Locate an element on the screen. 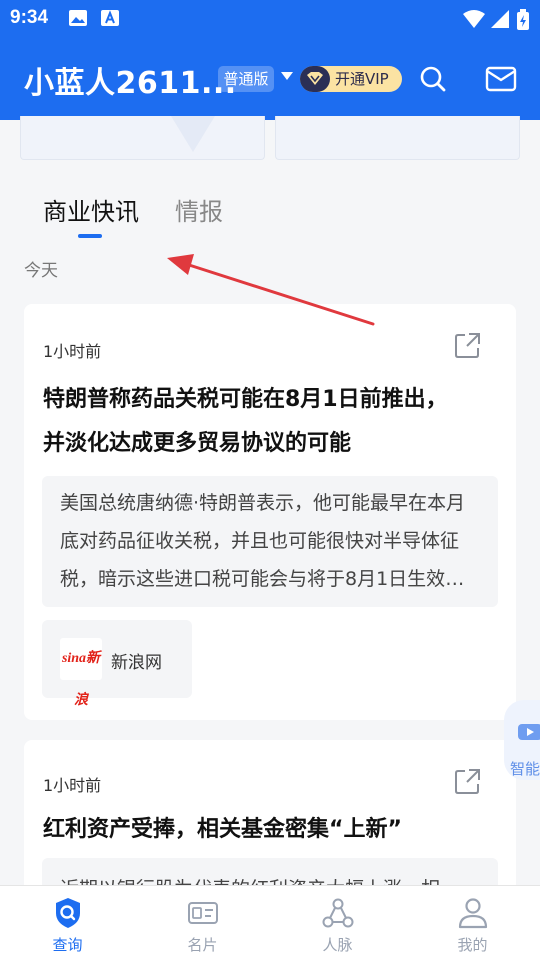 This screenshot has width=540, height=960. sina-logo: sina新浪 is located at coordinates (81, 673).